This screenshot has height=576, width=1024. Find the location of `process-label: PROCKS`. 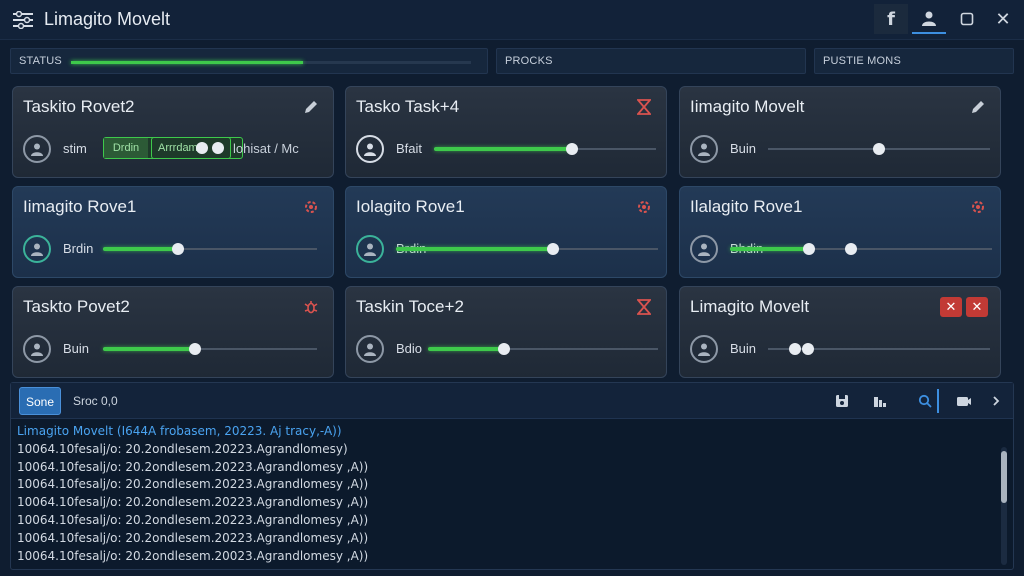

process-label: PROCKS is located at coordinates (529, 61).